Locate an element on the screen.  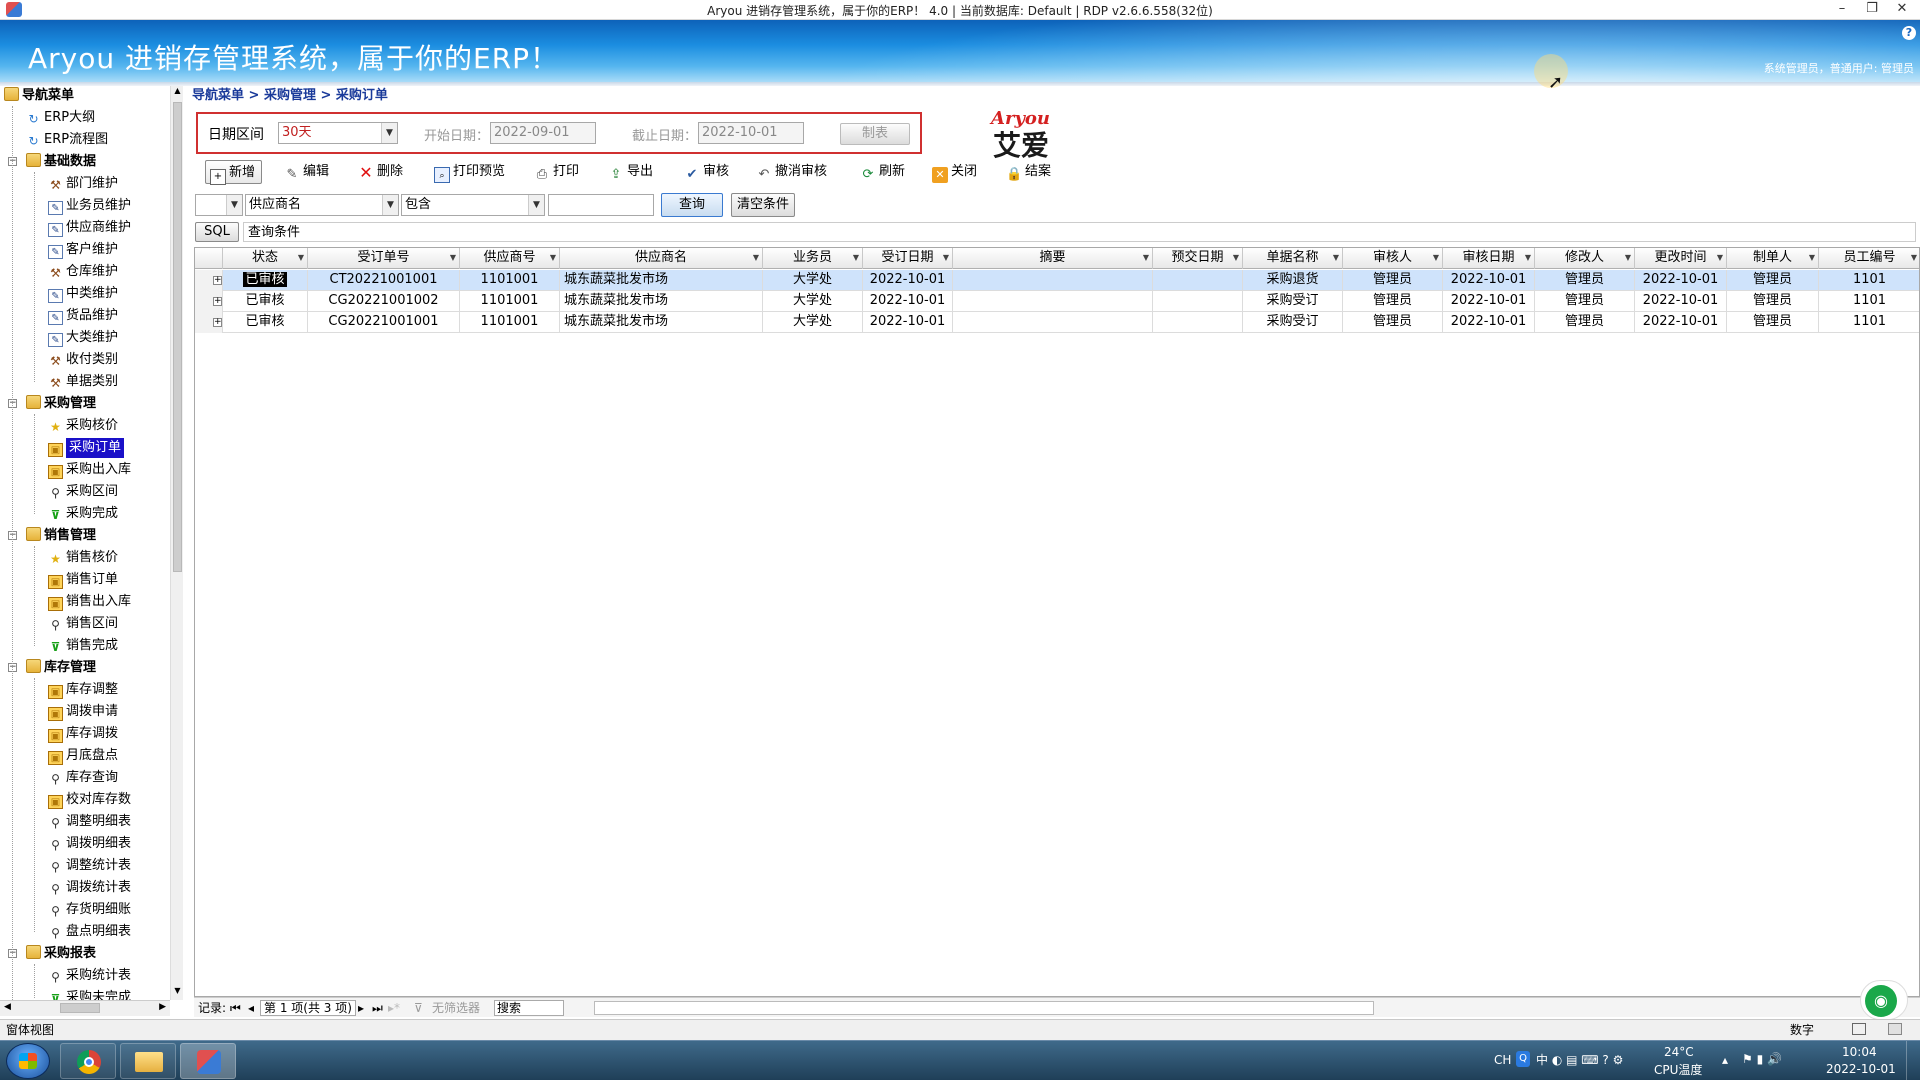
no-filter-indicator: 无筛选器 is located at coordinates (456, 1008).